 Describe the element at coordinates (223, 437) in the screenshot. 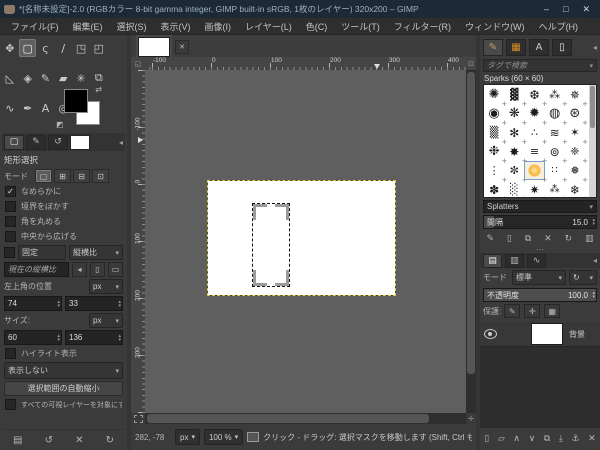

I see `zoom-dropdown: 100 % ▾` at that location.